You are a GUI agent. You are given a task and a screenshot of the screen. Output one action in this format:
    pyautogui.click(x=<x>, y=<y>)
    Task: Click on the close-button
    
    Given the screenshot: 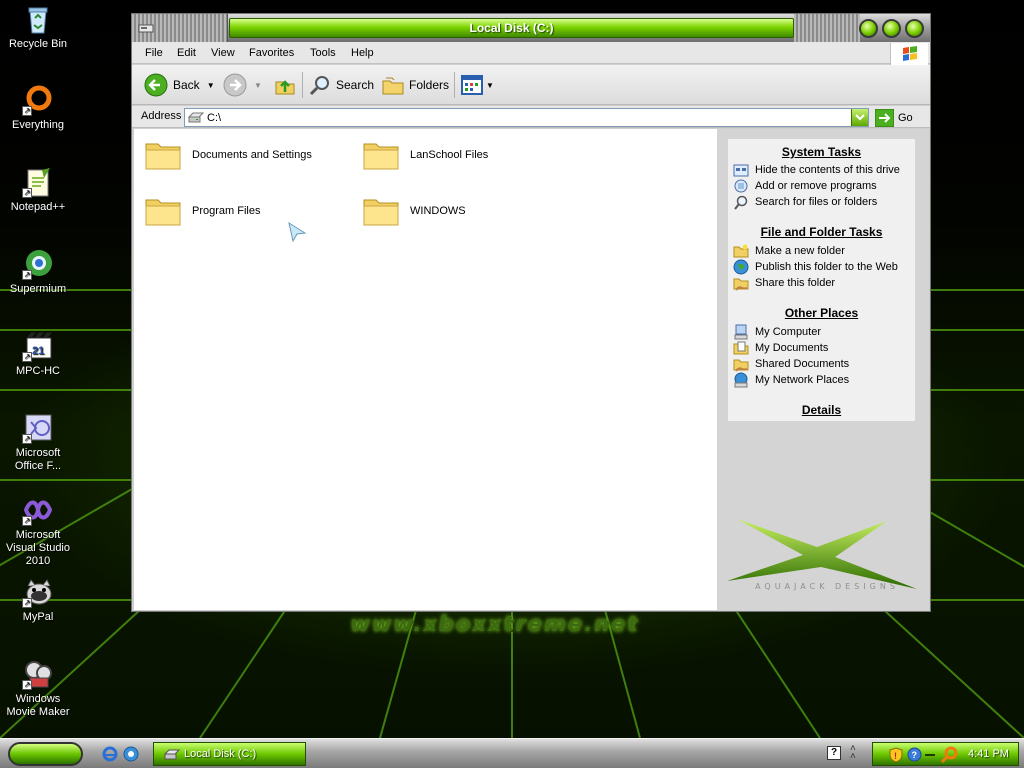 What is the action you would take?
    pyautogui.click(x=914, y=28)
    